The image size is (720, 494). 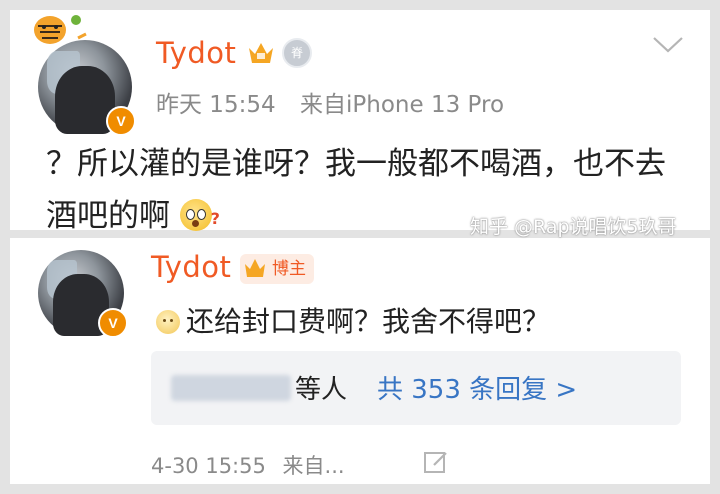 I want to click on watermark: 知乎 @Rap说唱饮5玖哥, so click(x=573, y=227).